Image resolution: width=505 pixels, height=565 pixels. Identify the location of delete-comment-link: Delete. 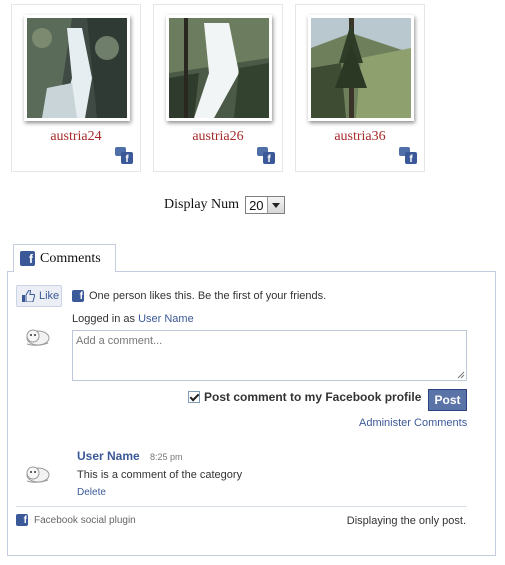
(91, 492).